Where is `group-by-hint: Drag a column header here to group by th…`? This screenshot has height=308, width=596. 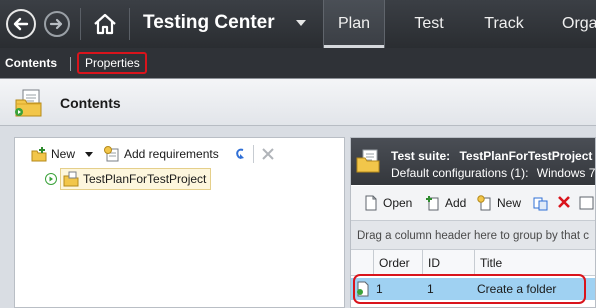
group-by-hint: Drag a column header here to group by th… is located at coordinates (473, 236).